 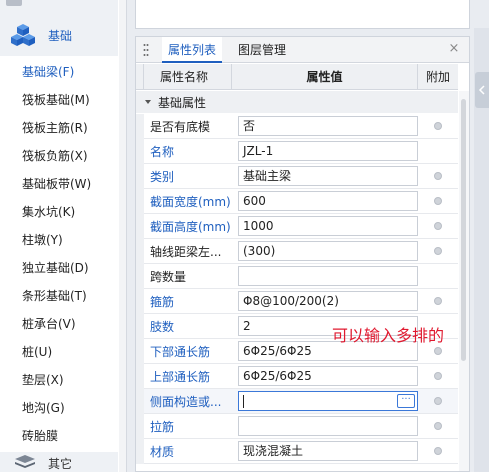 I want to click on tree-item-trench: 地沟(G), so click(x=59, y=408).